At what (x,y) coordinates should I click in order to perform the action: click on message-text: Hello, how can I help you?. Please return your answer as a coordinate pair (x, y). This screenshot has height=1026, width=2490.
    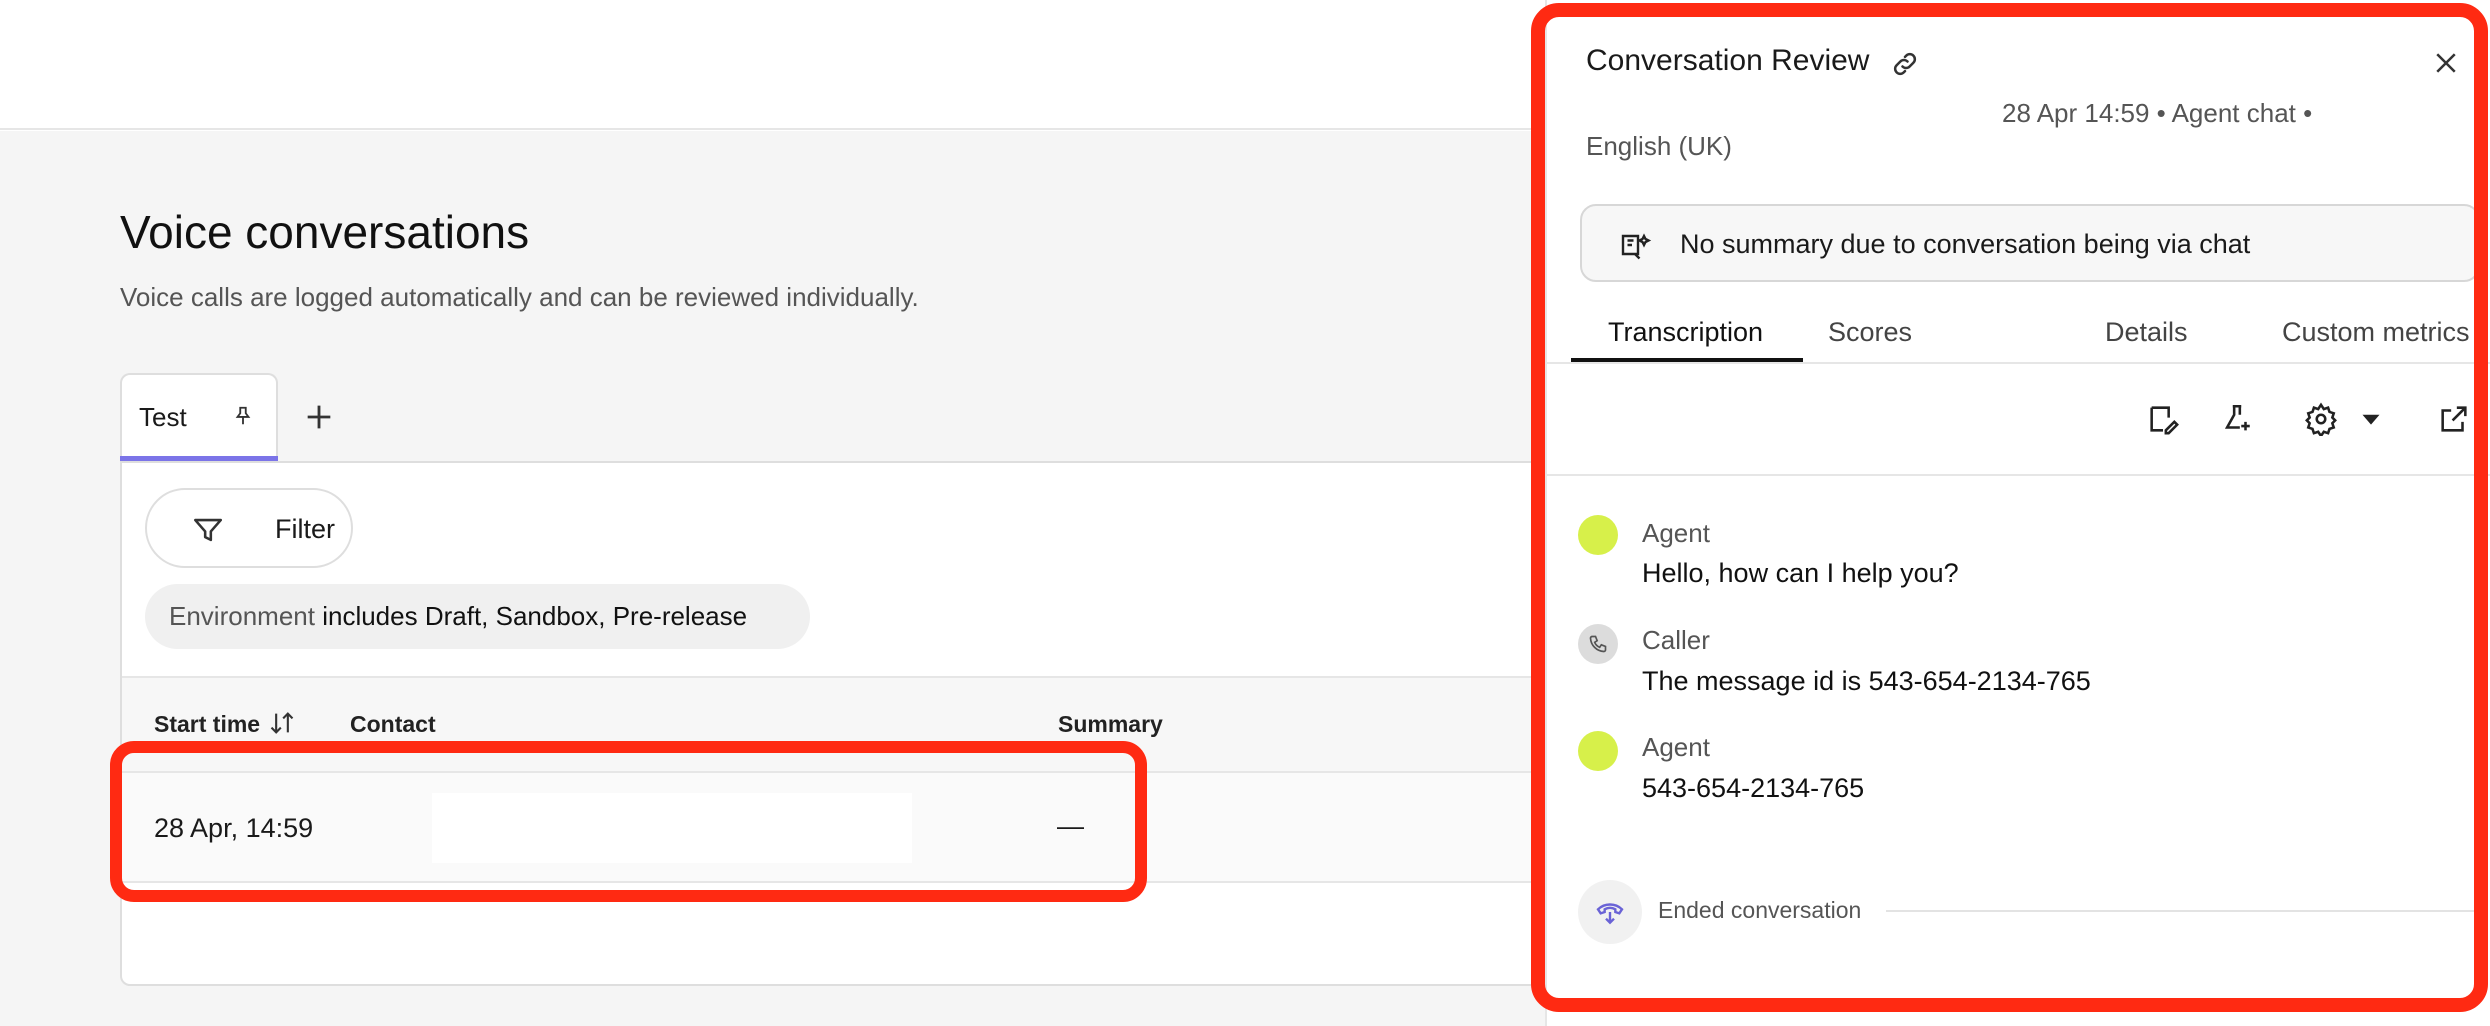
    Looking at the image, I should click on (1800, 573).